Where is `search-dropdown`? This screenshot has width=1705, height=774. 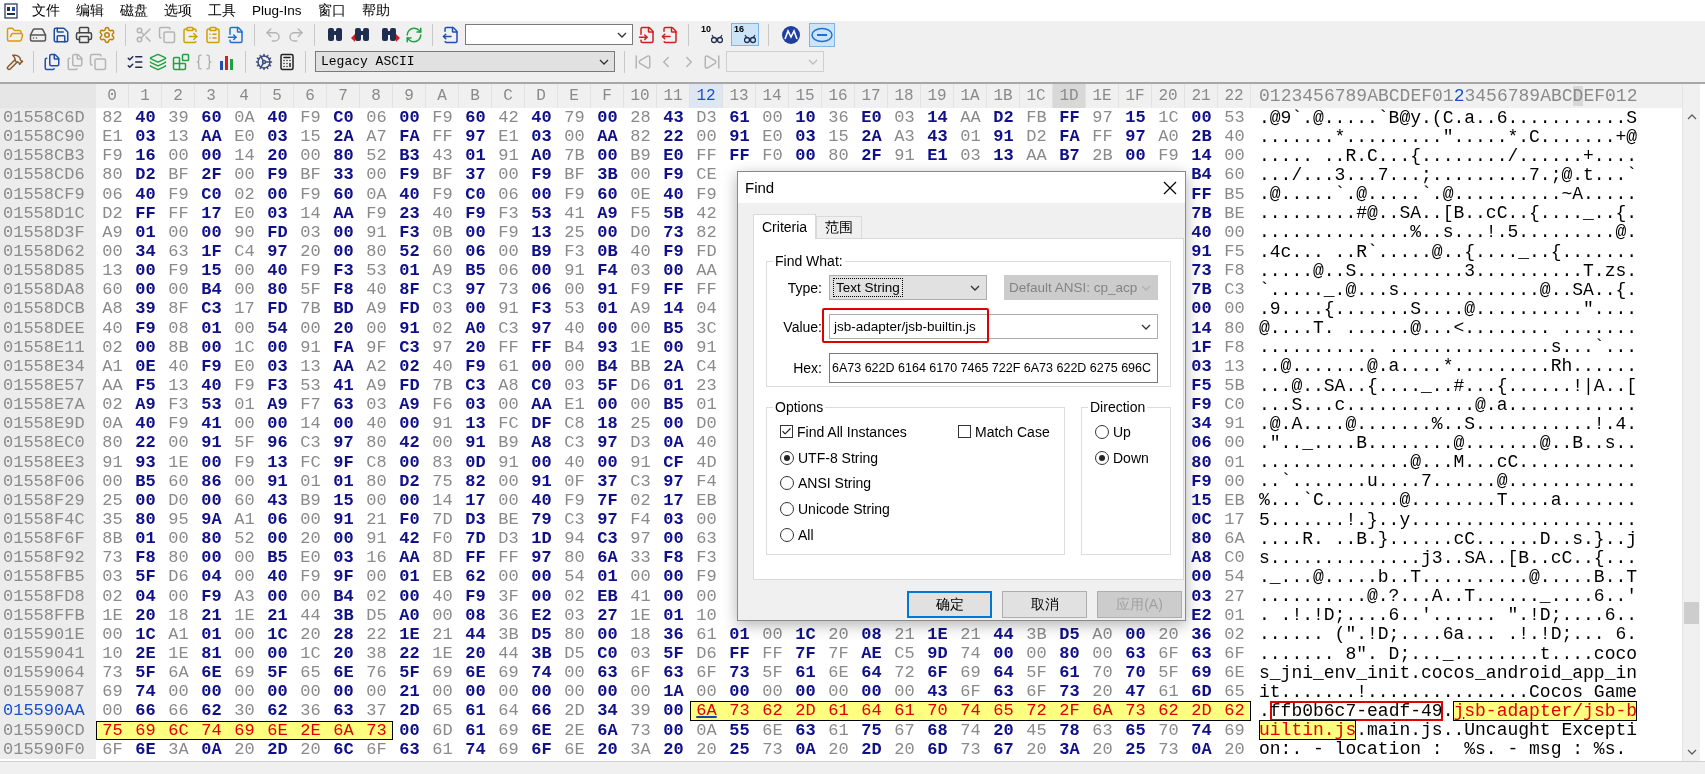
search-dropdown is located at coordinates (549, 34).